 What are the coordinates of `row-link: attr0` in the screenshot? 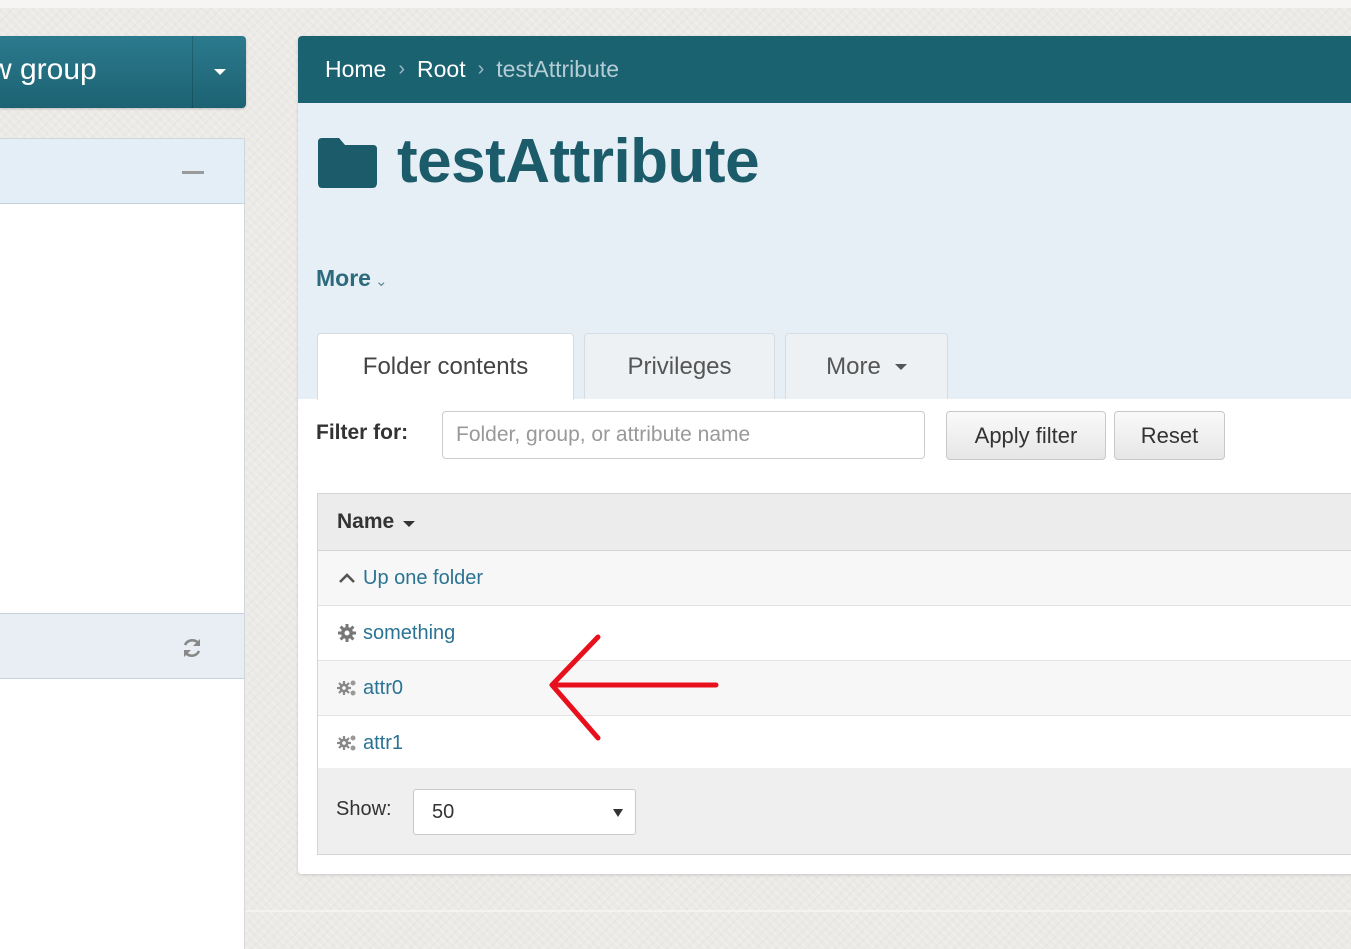 It's located at (383, 688).